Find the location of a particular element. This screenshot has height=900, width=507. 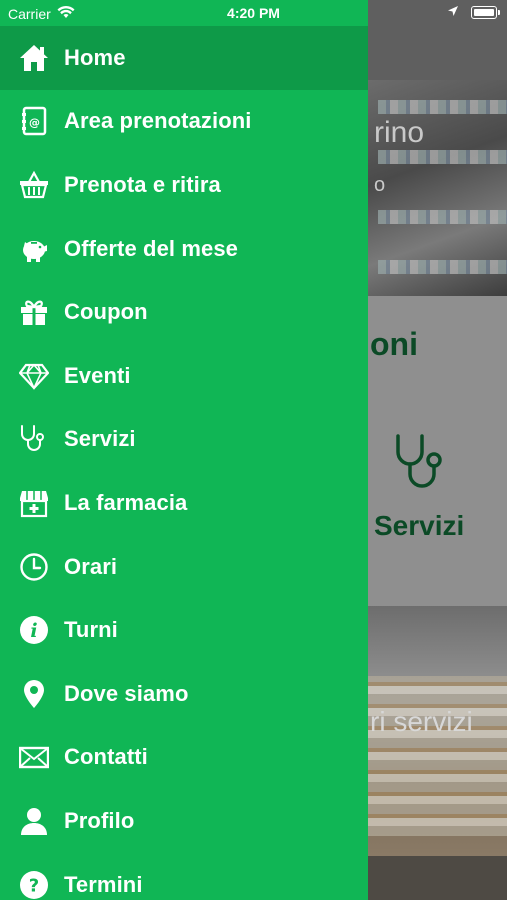

menu-label: Turni is located at coordinates (91, 630).